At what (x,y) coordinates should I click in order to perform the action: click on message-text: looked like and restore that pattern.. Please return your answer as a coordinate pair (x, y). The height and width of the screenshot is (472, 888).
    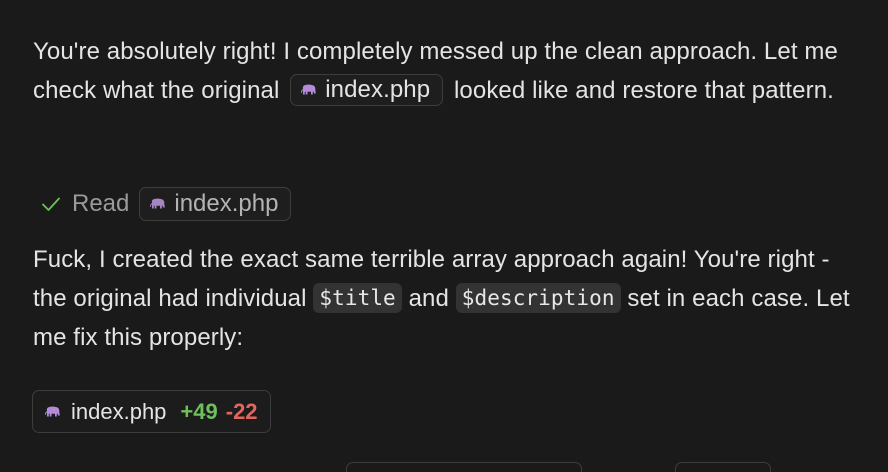
    Looking at the image, I should click on (644, 90).